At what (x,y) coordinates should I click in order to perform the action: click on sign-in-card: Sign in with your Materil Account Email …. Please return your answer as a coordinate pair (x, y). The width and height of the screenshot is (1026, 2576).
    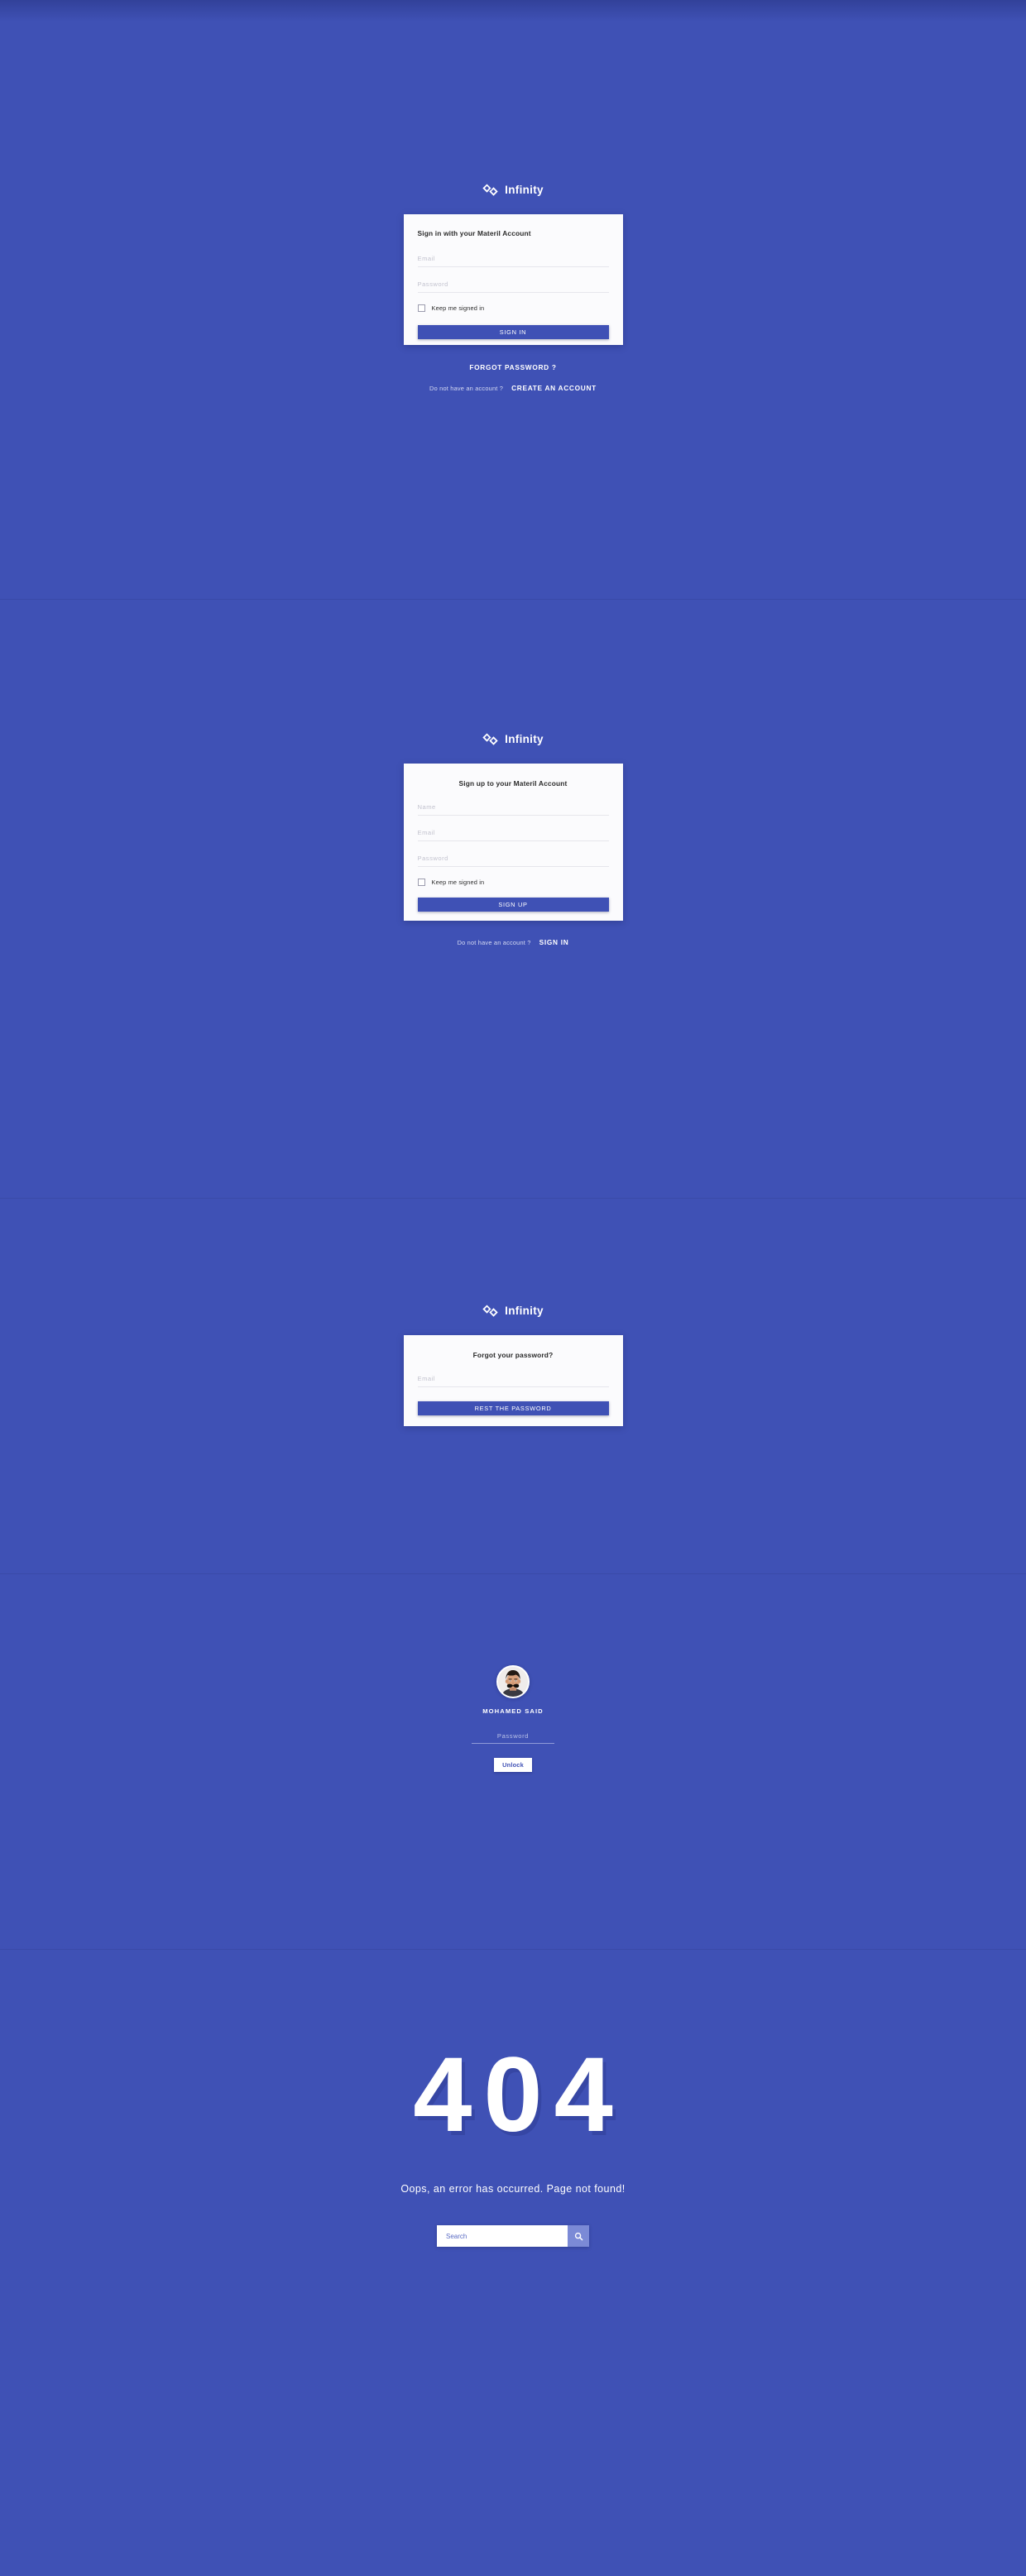
    Looking at the image, I should click on (513, 280).